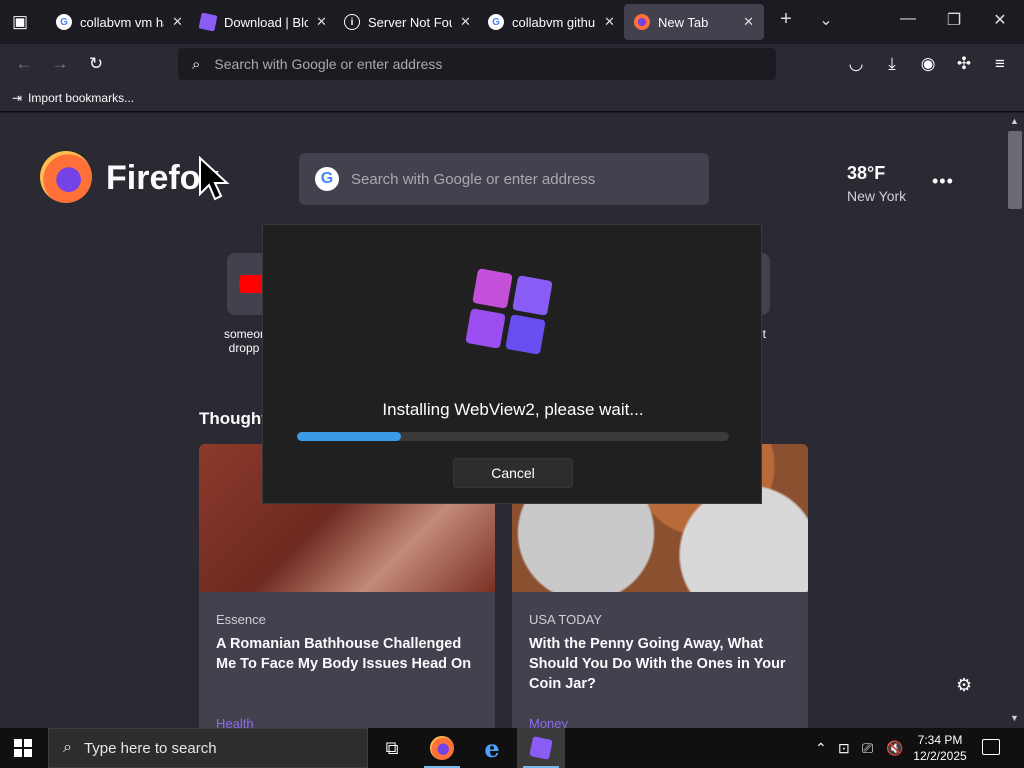 This screenshot has width=1024, height=768. What do you see at coordinates (235, 722) in the screenshot?
I see `story-category: Health` at bounding box center [235, 722].